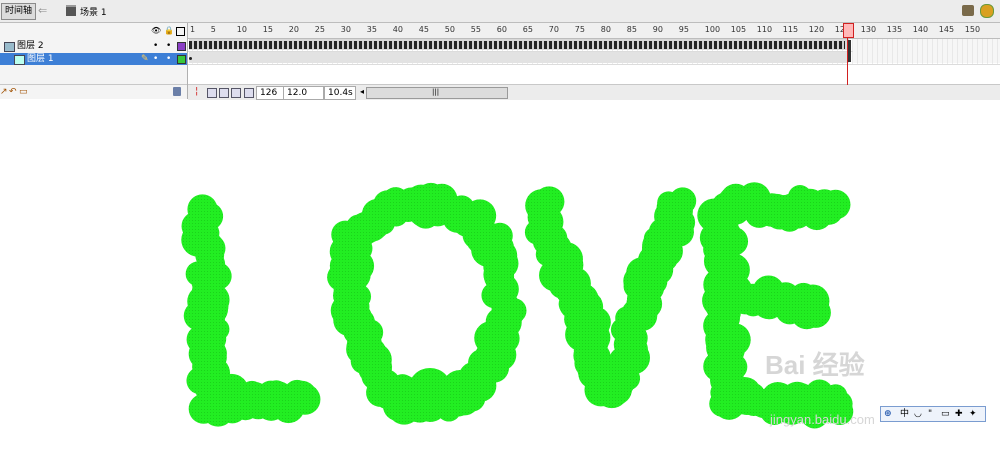  What do you see at coordinates (500, 11) in the screenshot?
I see `top-toolbar: 时间轴 ⇐ 场景 1` at bounding box center [500, 11].